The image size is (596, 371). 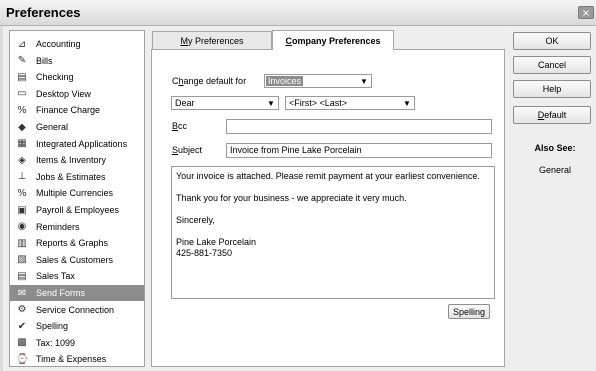 What do you see at coordinates (77, 77) in the screenshot?
I see `sidebar-item-checking: ▤ Checking` at bounding box center [77, 77].